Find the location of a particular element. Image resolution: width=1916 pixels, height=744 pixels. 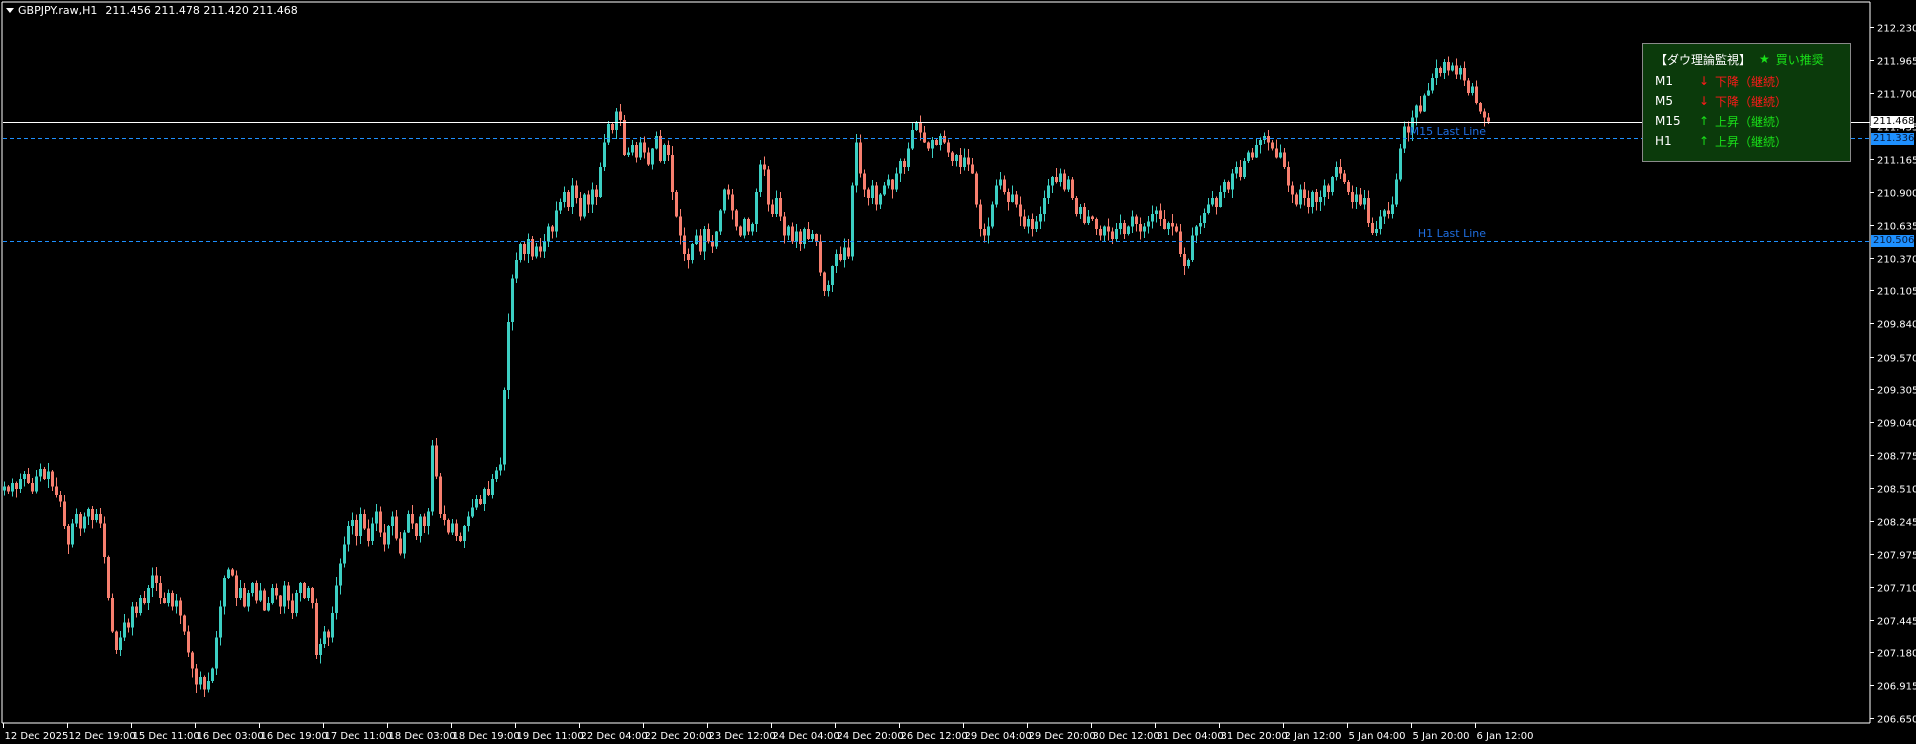

price-tick-label: 207.975 is located at coordinates (1896, 556).